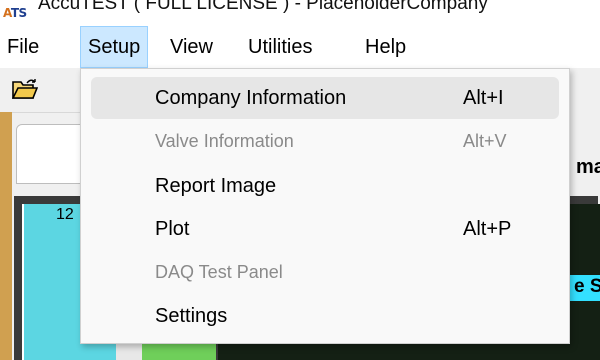 Image resolution: width=600 pixels, height=360 pixels. Describe the element at coordinates (385, 47) in the screenshot. I see `menu-help: Help` at that location.